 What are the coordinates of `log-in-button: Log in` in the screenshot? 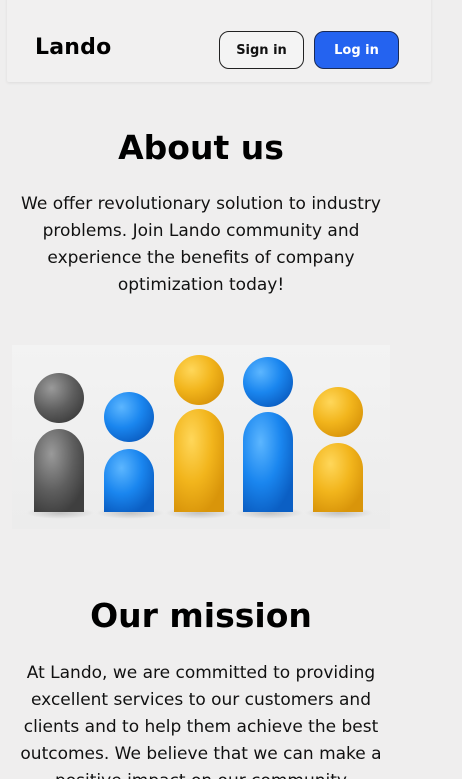 It's located at (356, 50).